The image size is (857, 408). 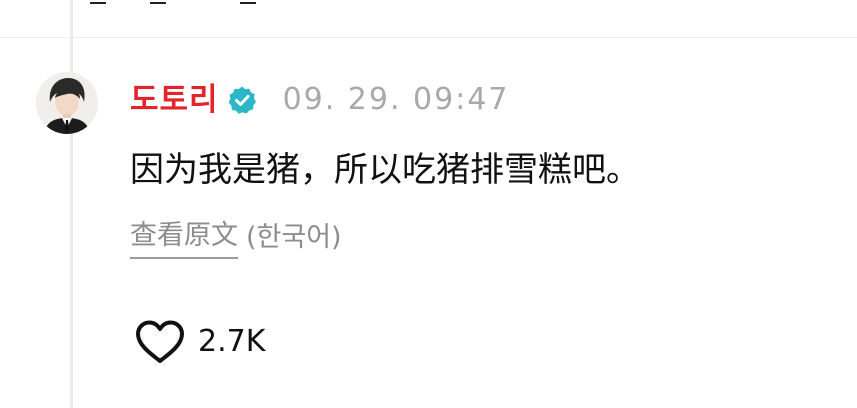 I want to click on previous-message-fragment, so click(x=460, y=4).